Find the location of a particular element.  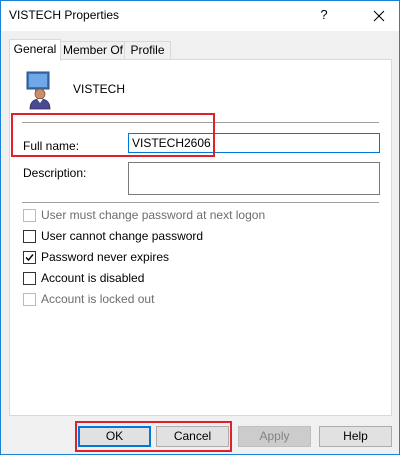

description-field is located at coordinates (254, 178).